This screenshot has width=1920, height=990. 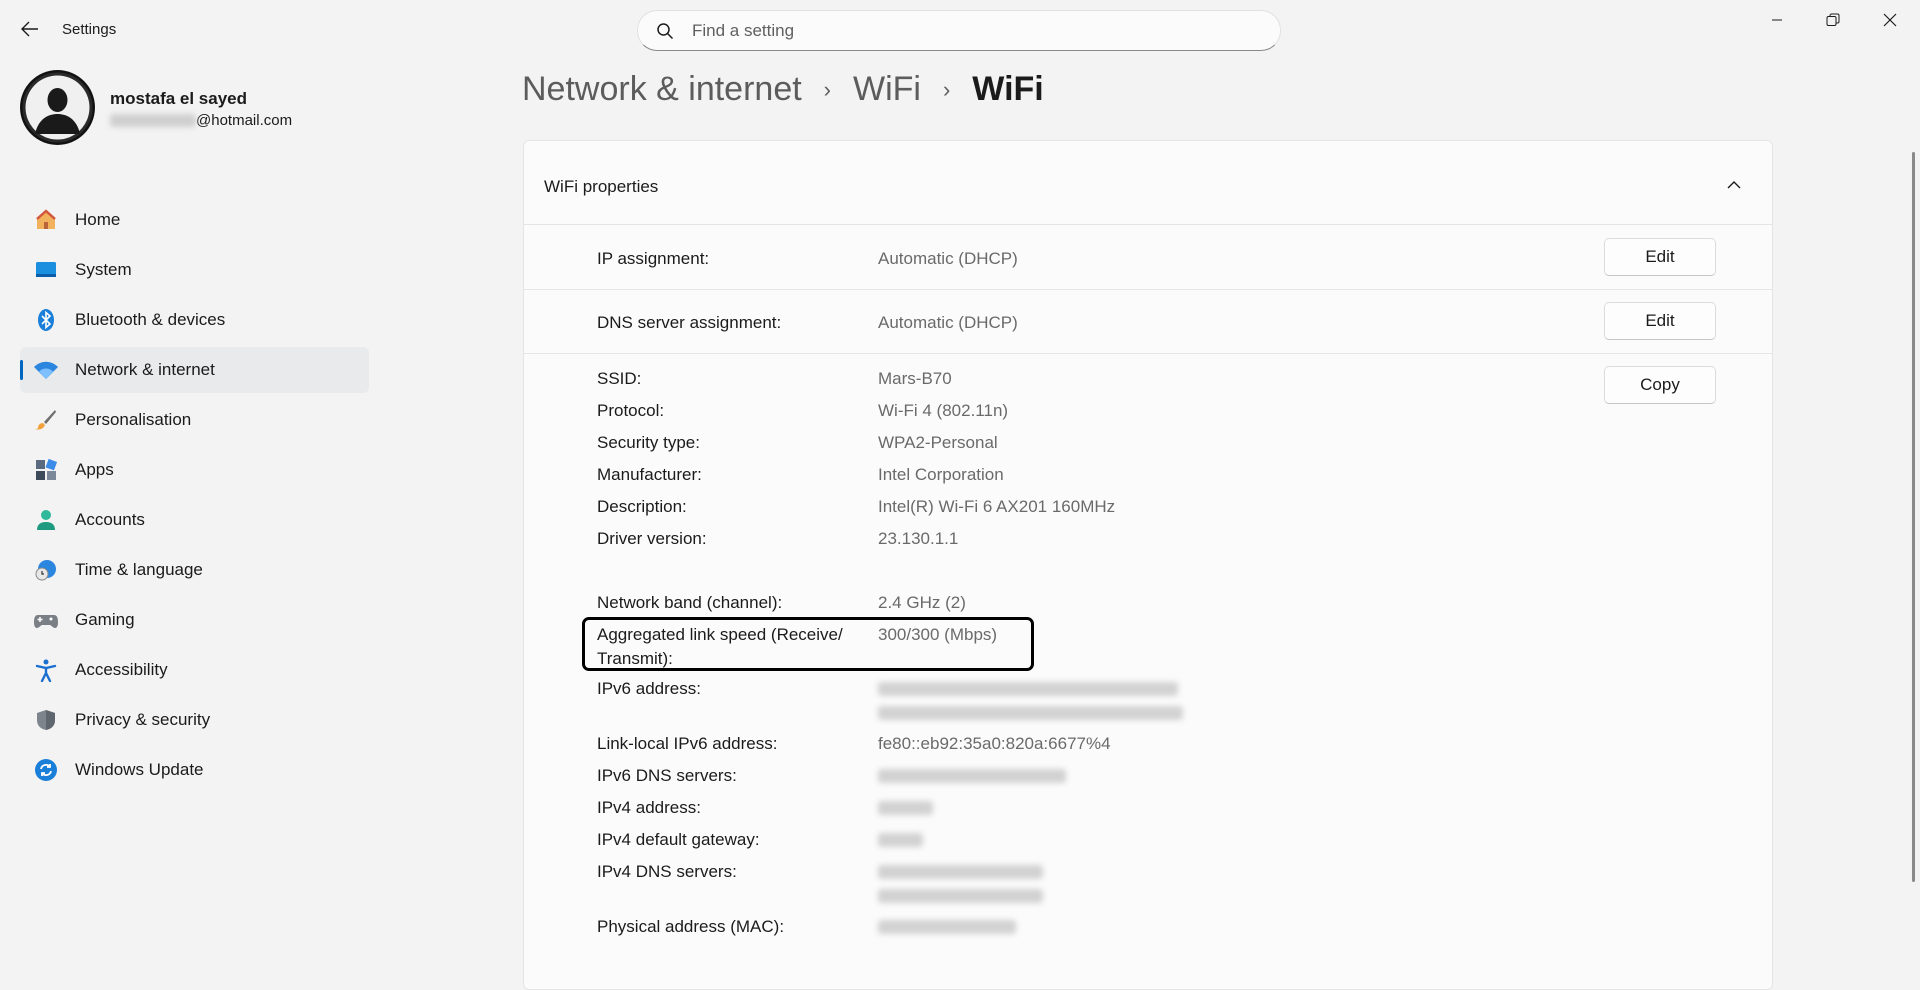 I want to click on back-arrow-icon, so click(x=29, y=29).